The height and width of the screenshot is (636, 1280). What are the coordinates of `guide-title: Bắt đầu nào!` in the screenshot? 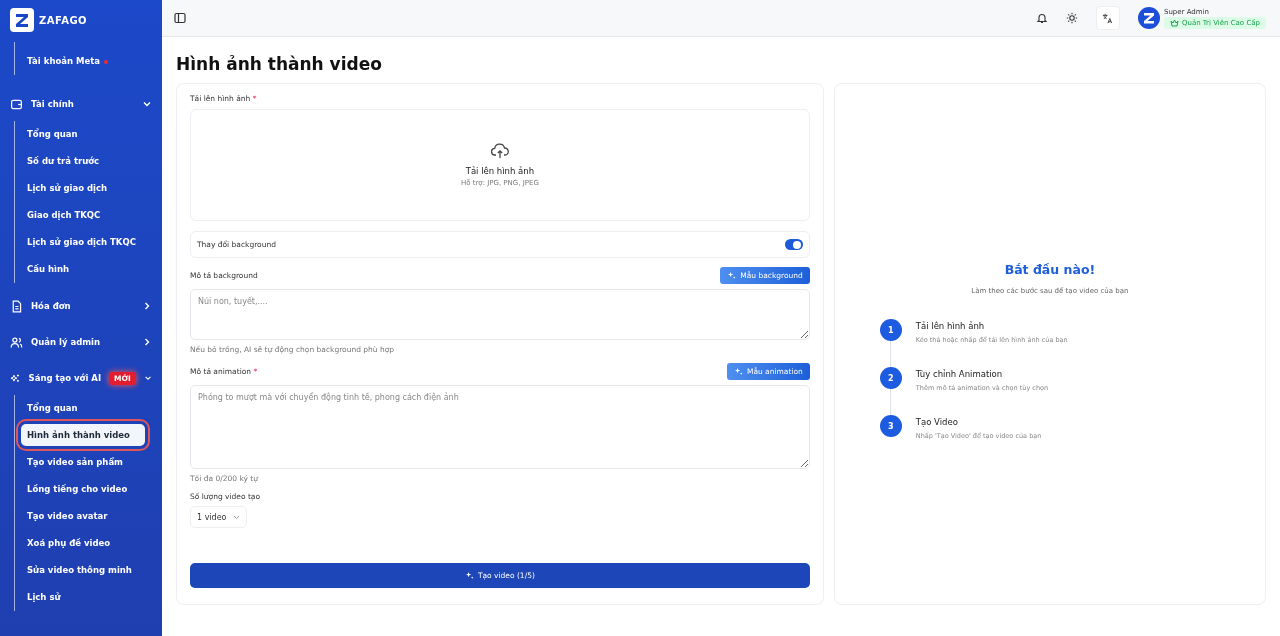 It's located at (1050, 269).